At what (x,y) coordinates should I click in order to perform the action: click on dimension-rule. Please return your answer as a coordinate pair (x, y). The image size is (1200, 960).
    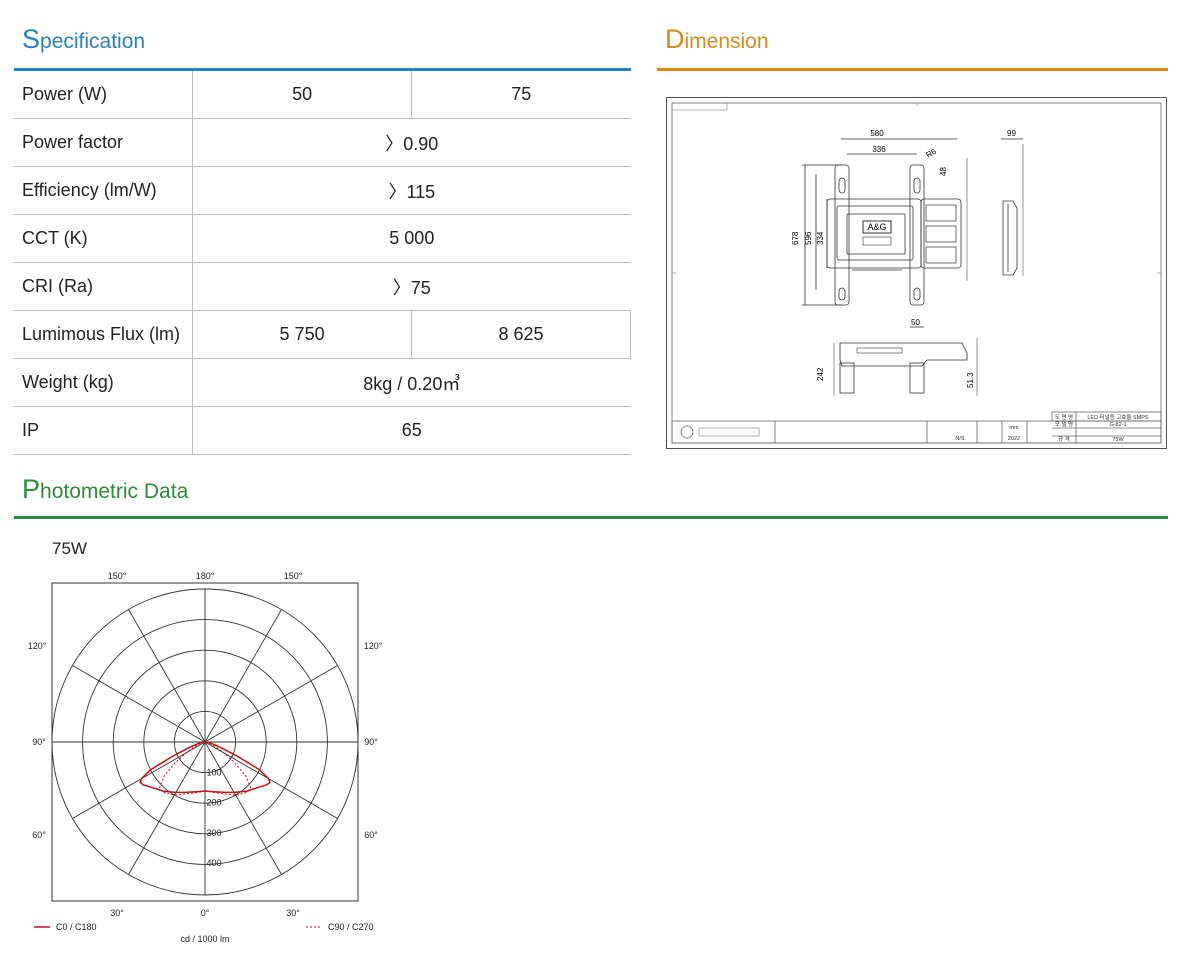
    Looking at the image, I should click on (912, 69).